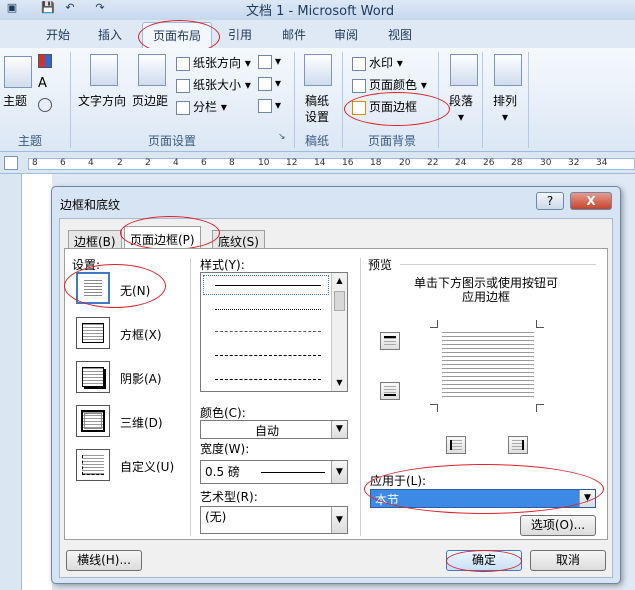 The width and height of the screenshot is (635, 590). What do you see at coordinates (93, 465) in the screenshot?
I see `setting-custom-icon` at bounding box center [93, 465].